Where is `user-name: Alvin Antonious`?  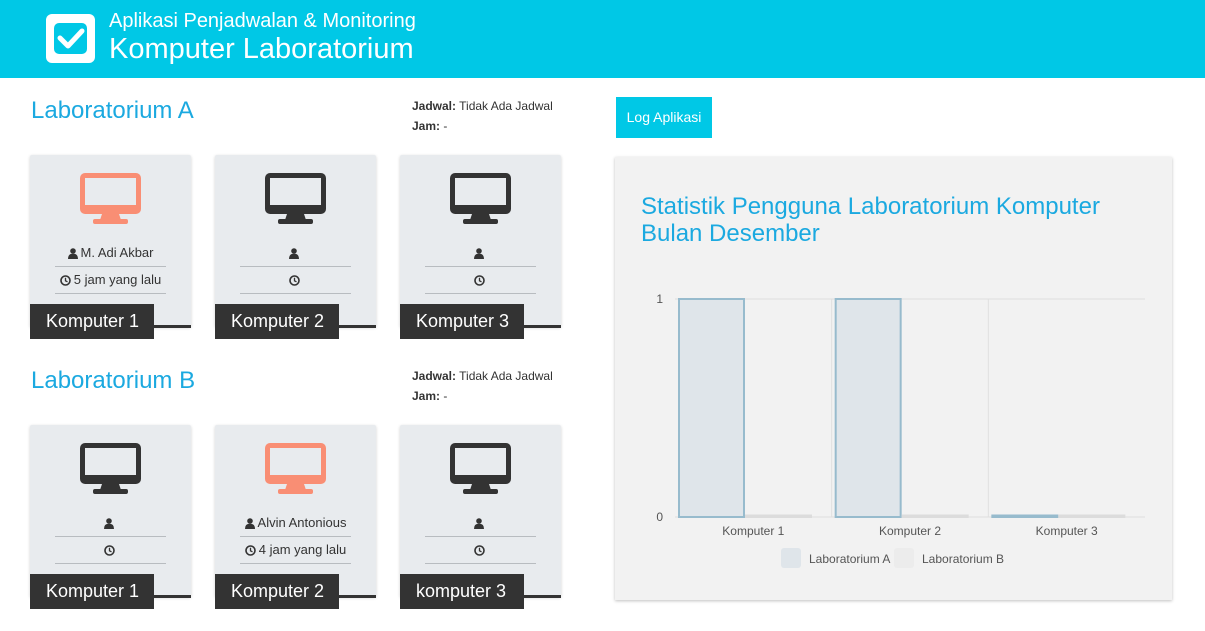
user-name: Alvin Antonious is located at coordinates (302, 522).